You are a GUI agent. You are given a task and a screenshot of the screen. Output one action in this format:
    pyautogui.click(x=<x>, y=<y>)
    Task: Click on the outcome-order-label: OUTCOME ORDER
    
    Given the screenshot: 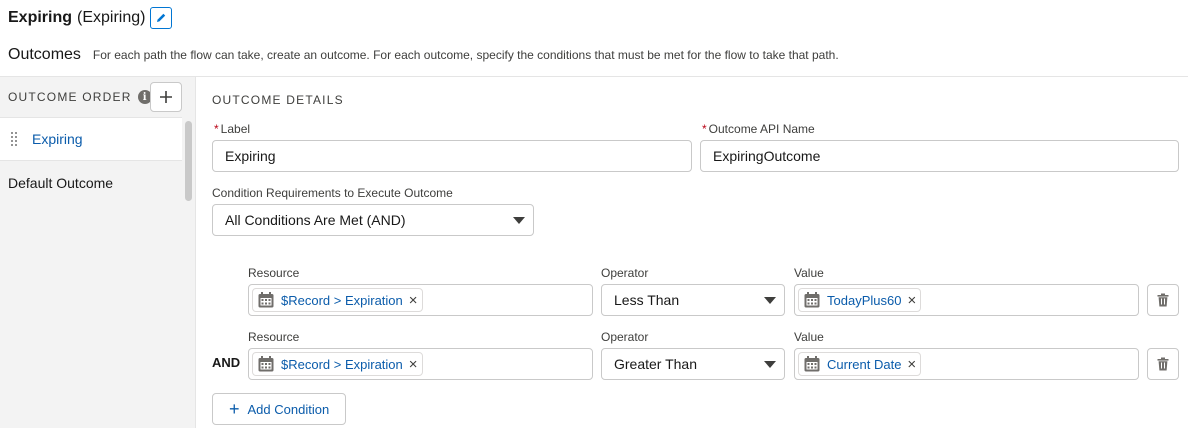 What is the action you would take?
    pyautogui.click(x=70, y=97)
    